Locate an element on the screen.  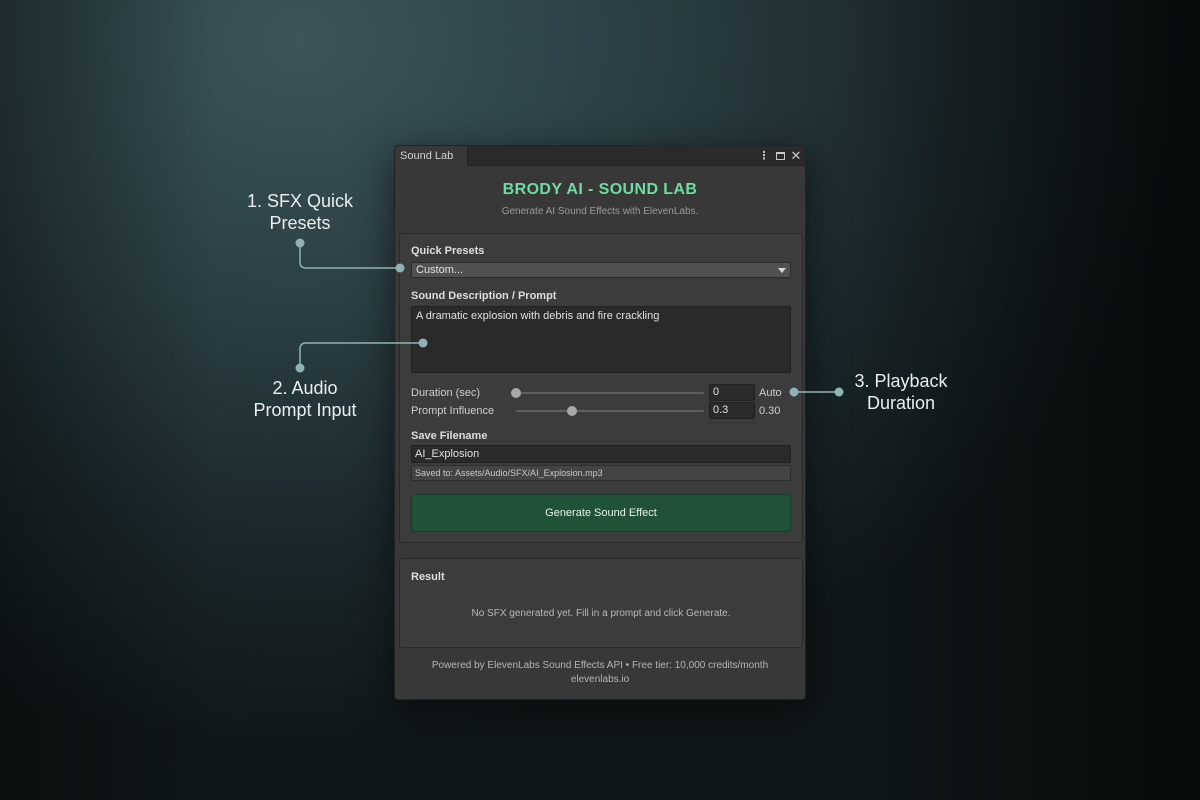
callout-line-prompt is located at coordinates (361, 355).